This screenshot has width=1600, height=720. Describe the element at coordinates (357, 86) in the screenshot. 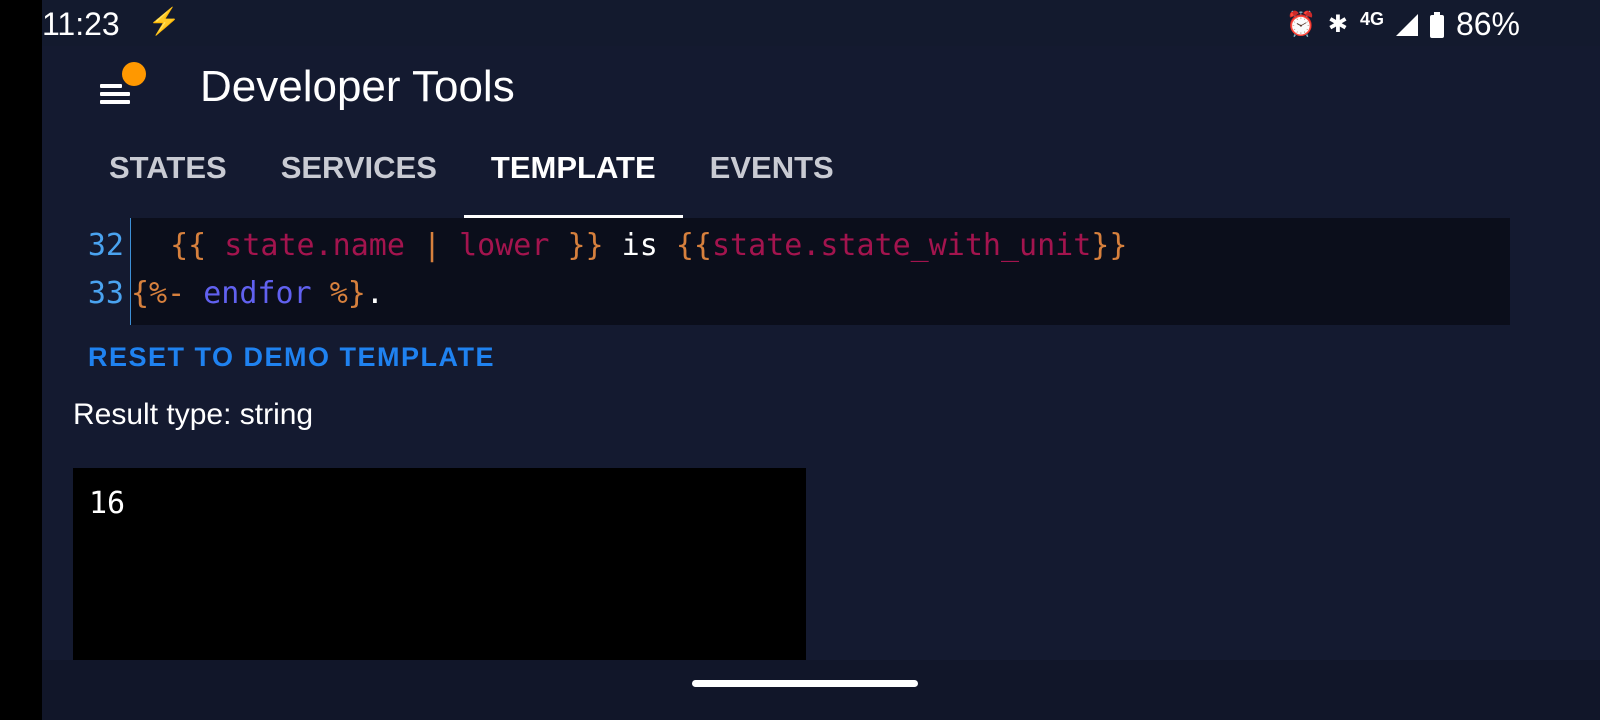

I see `page-title: Developer Tools` at that location.